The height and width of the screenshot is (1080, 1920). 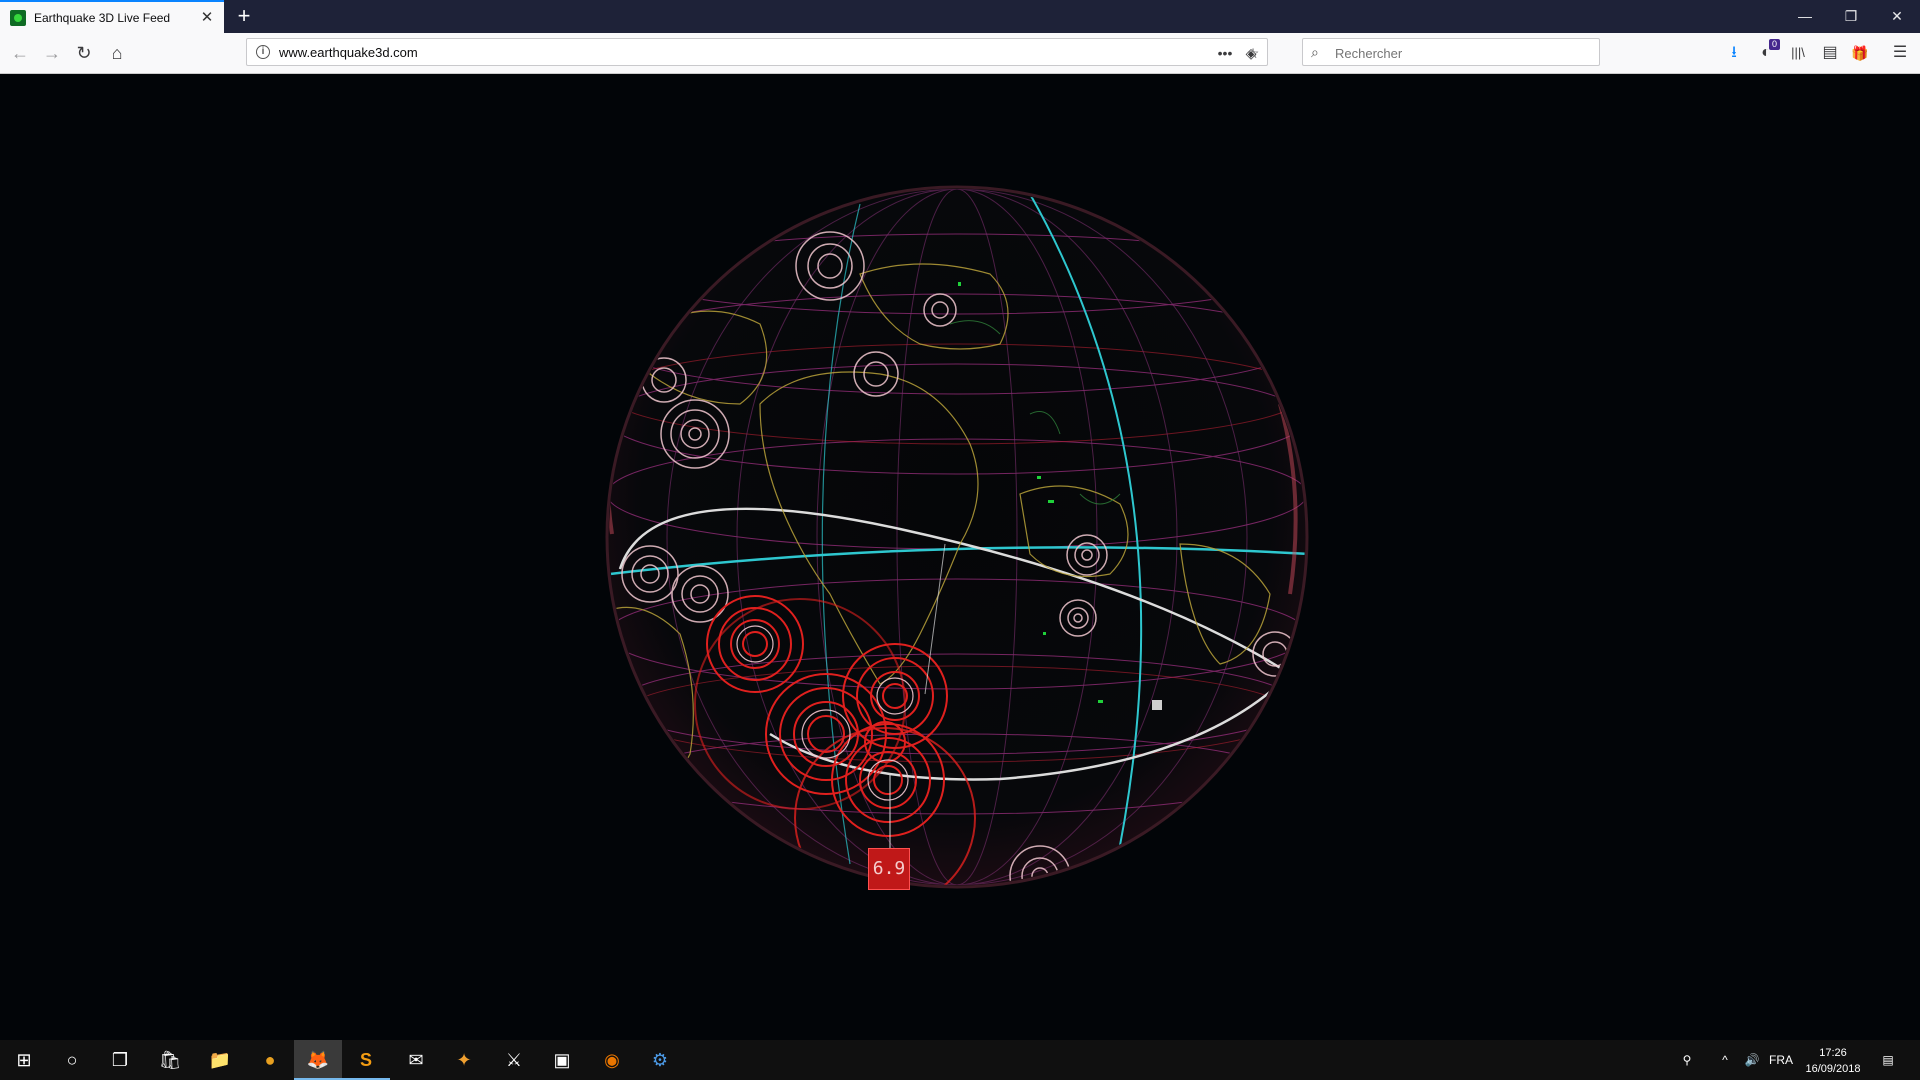 I want to click on store-icon: 🛍, so click(x=170, y=1060).